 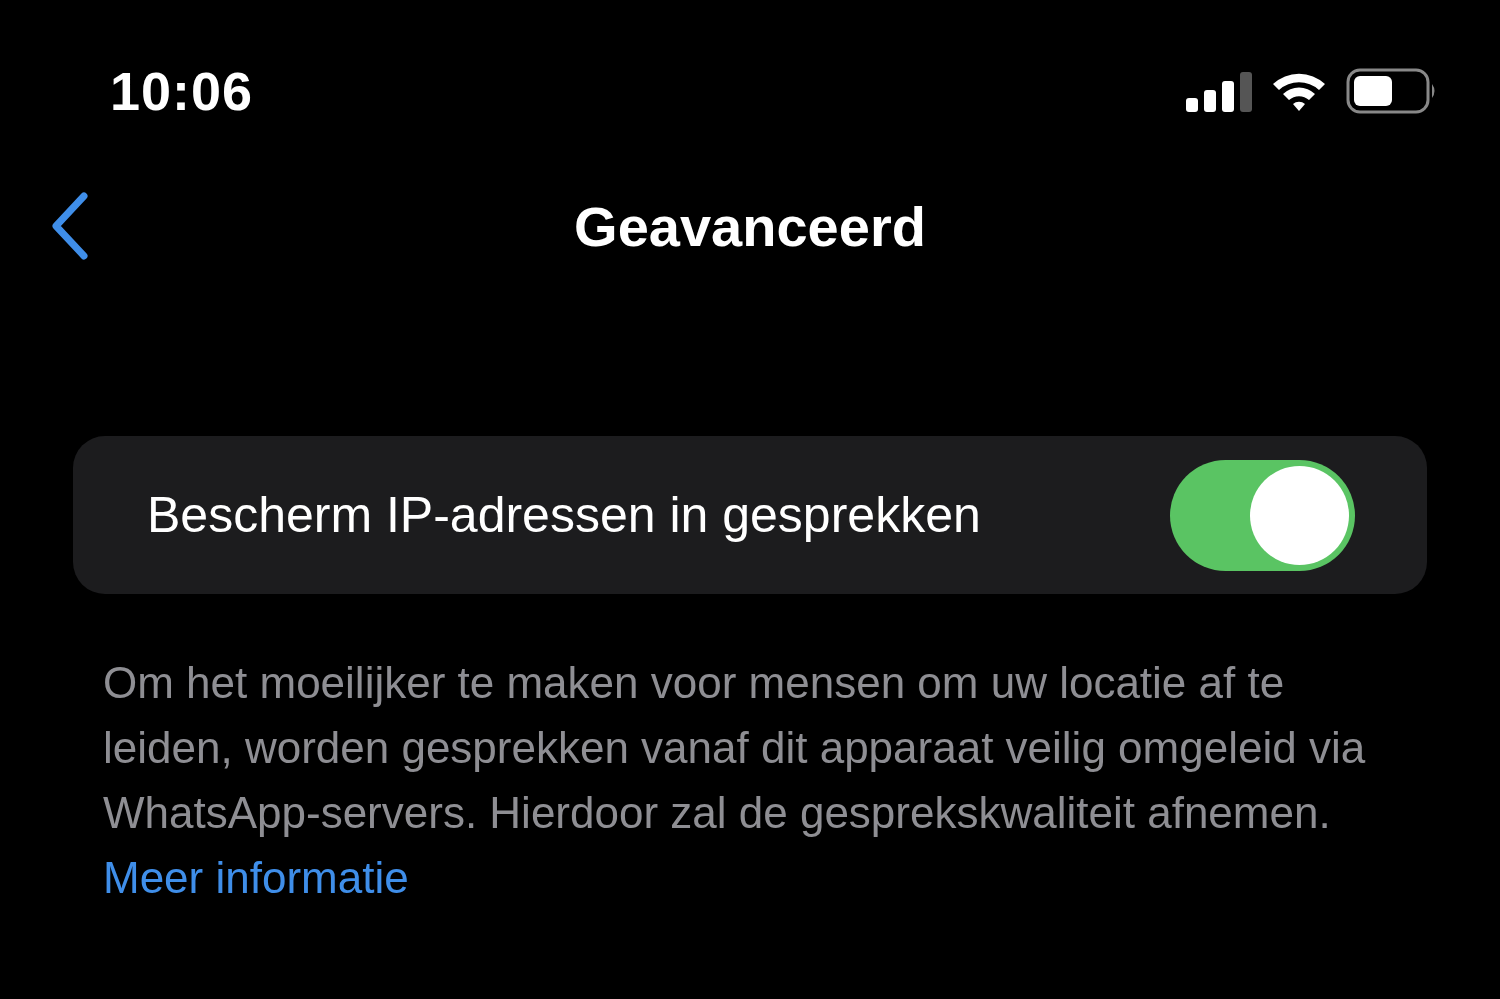 What do you see at coordinates (182, 91) in the screenshot?
I see `status-time: 10:06` at bounding box center [182, 91].